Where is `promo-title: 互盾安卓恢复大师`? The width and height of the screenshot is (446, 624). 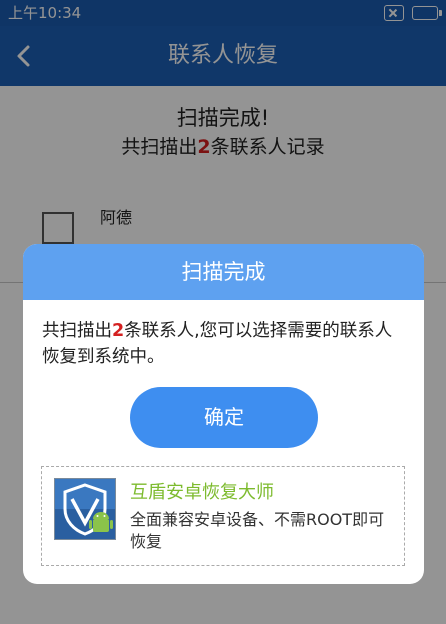
promo-title: 互盾安卓恢复大师 is located at coordinates (202, 492).